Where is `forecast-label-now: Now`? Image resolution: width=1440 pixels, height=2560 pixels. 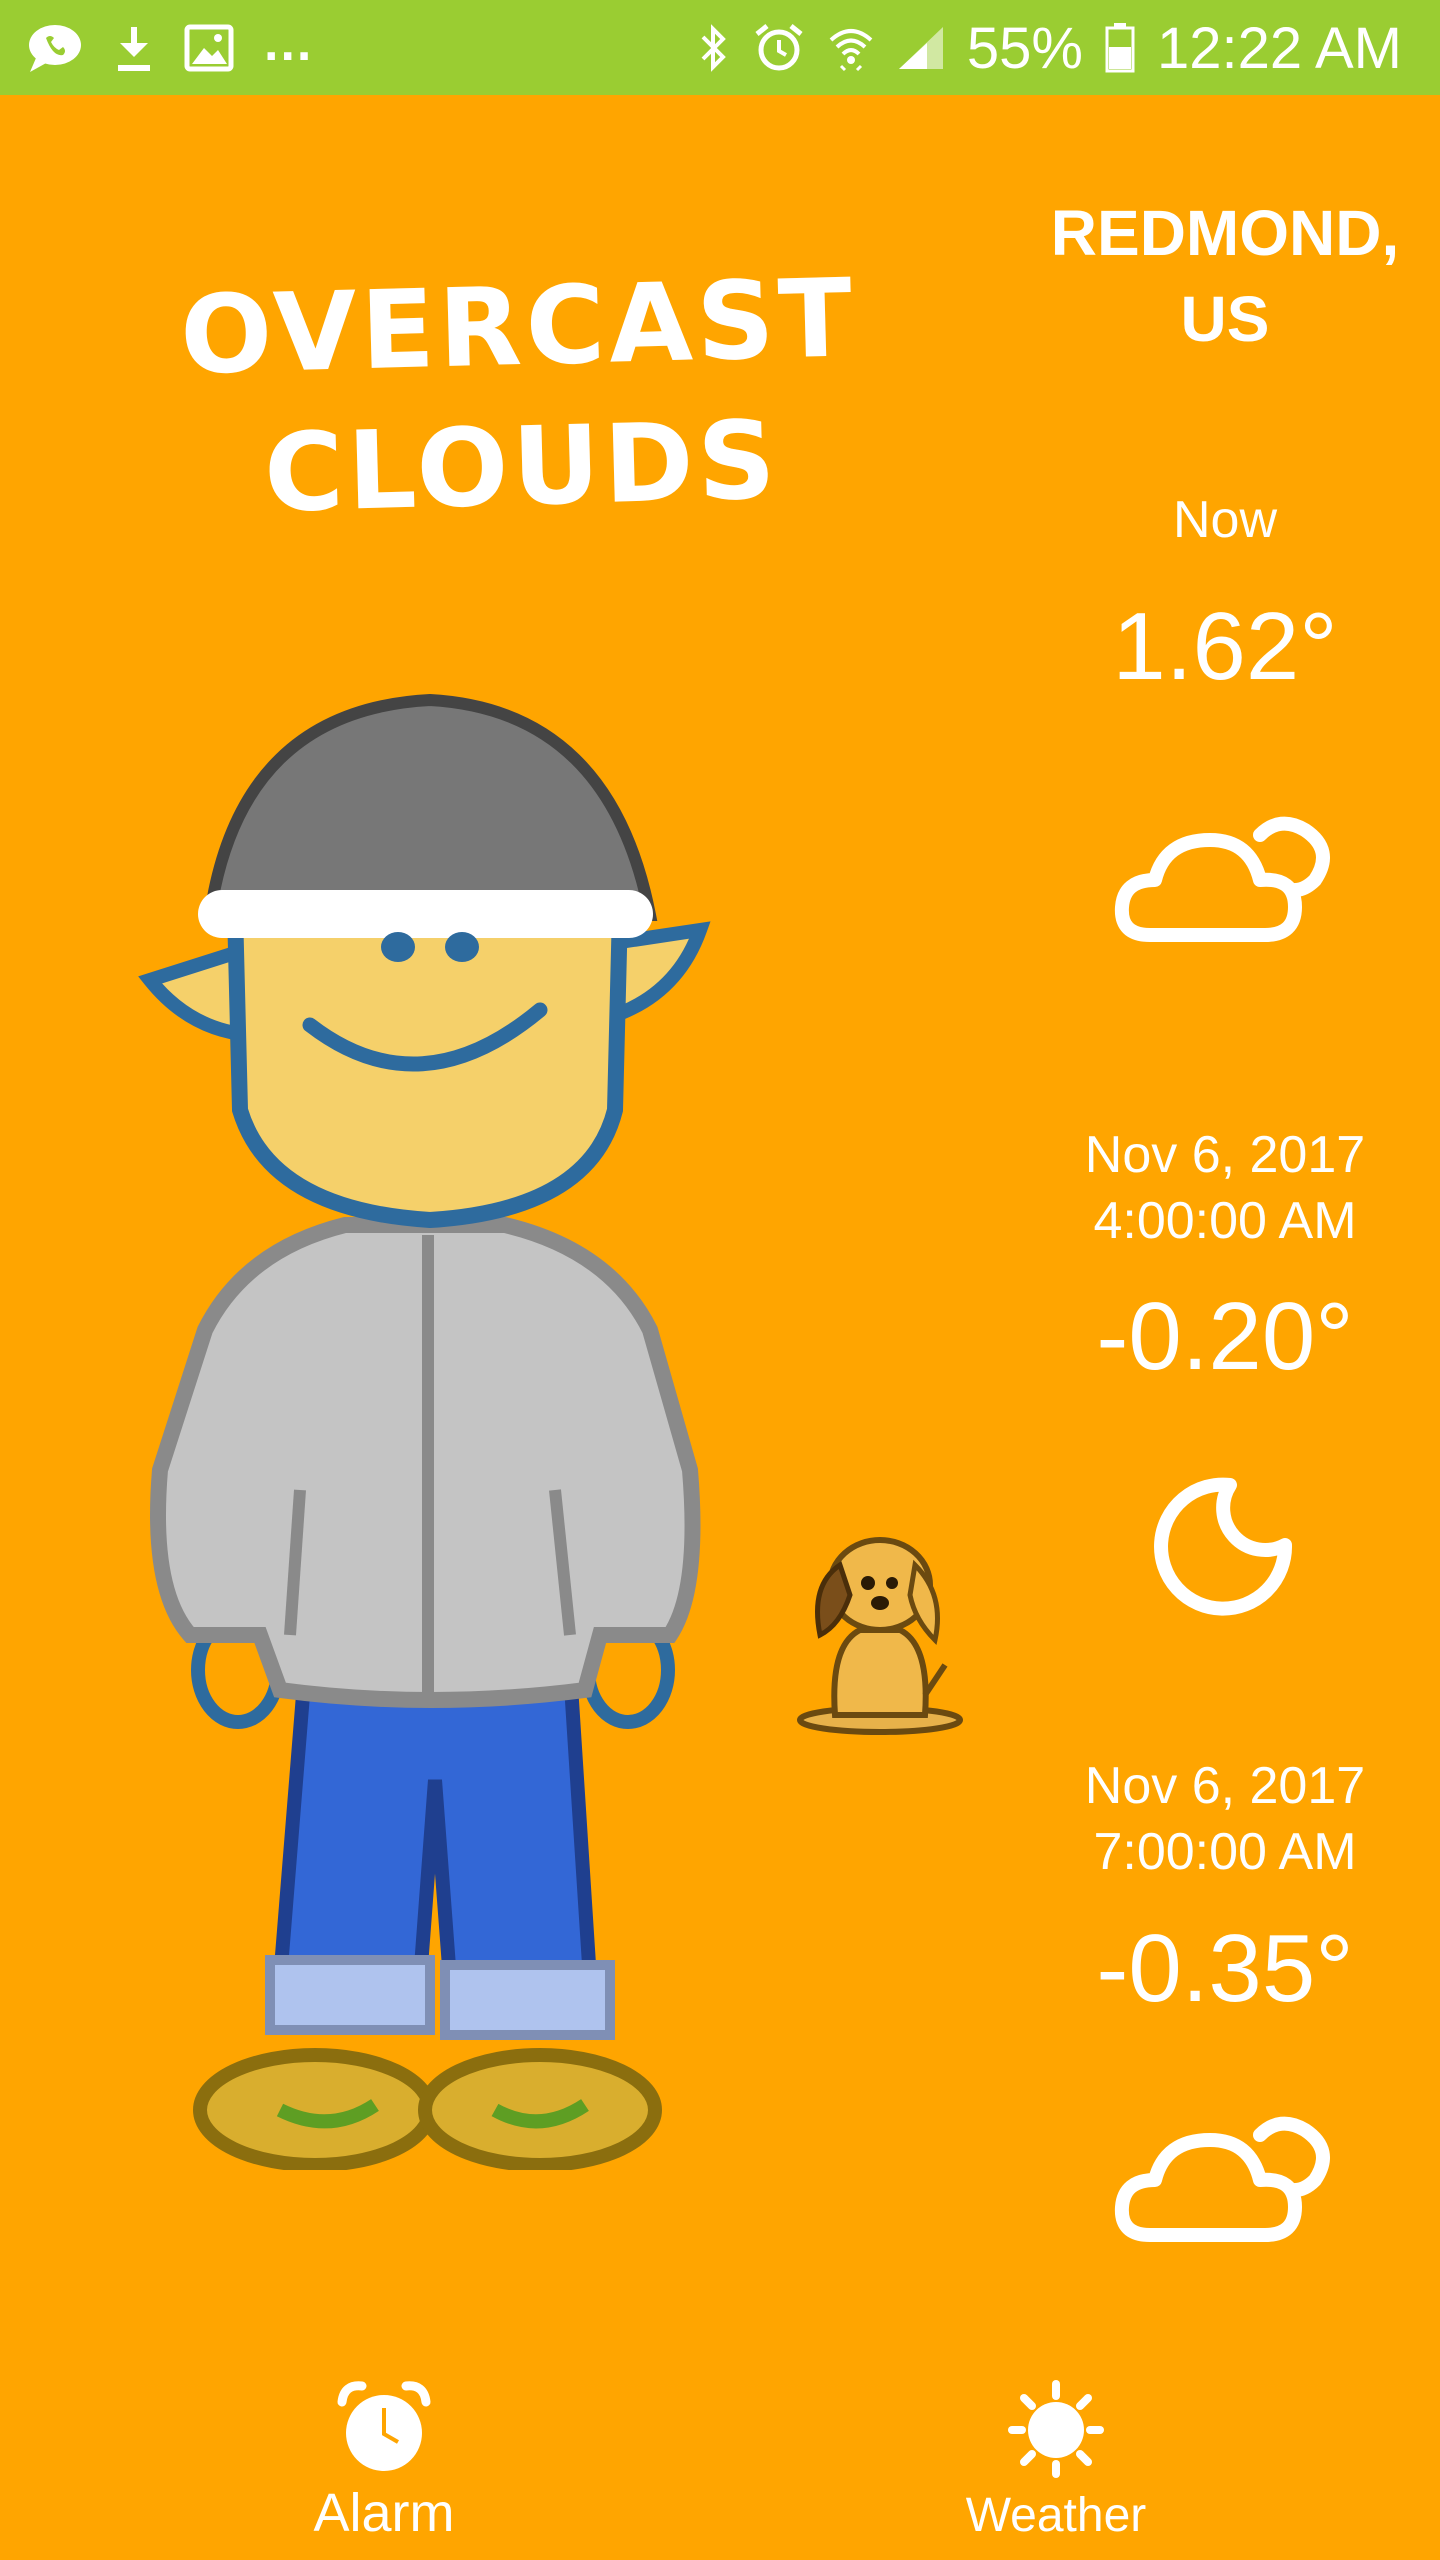
forecast-label-now: Now is located at coordinates (1225, 520).